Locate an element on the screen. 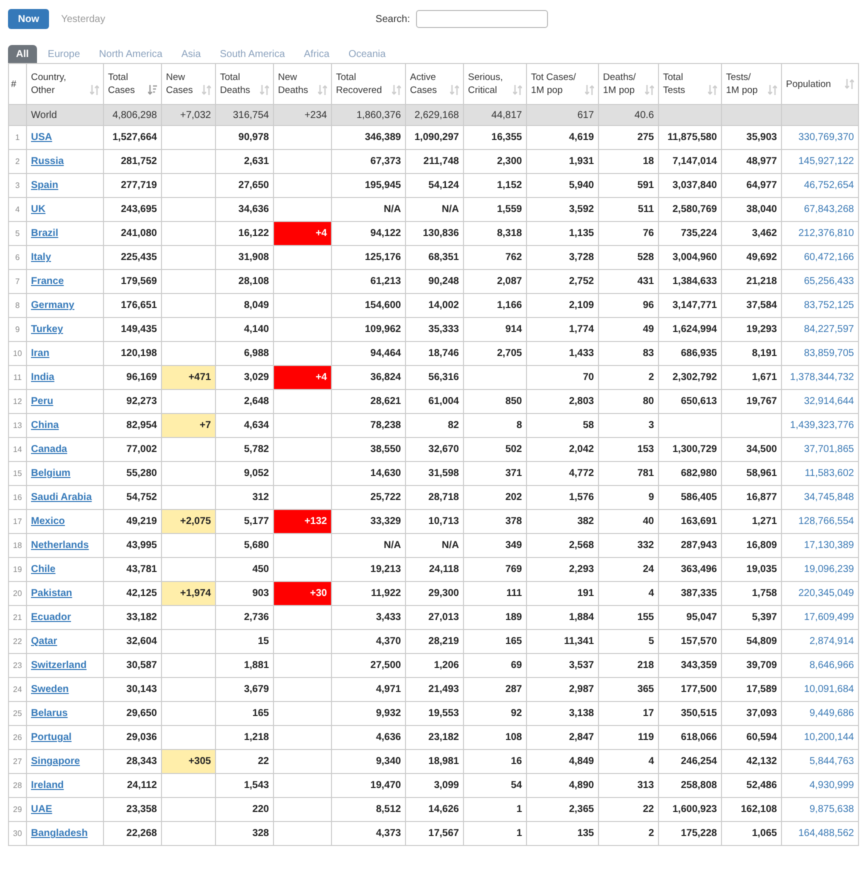  table-cell: 8,318 is located at coordinates (495, 234).